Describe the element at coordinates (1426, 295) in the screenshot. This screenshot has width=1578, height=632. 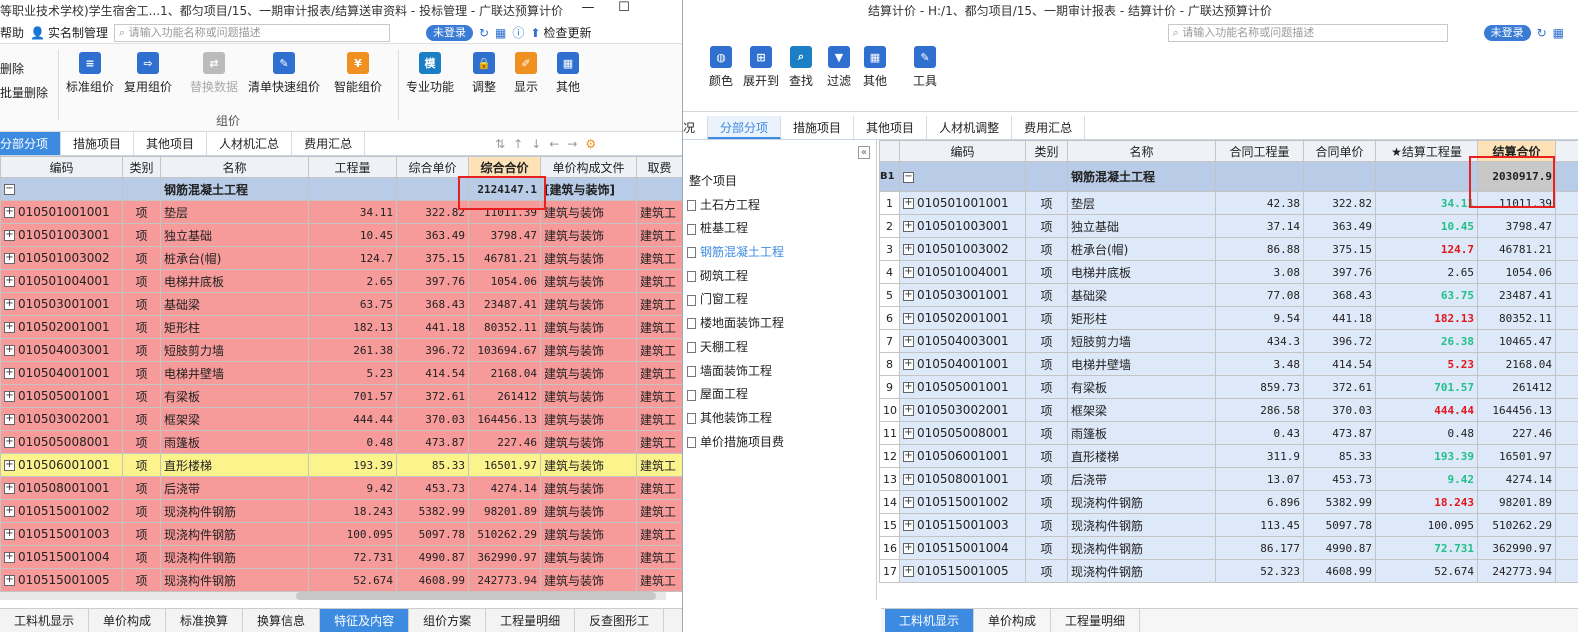
I see `settle-qty-cell: 63.75` at that location.